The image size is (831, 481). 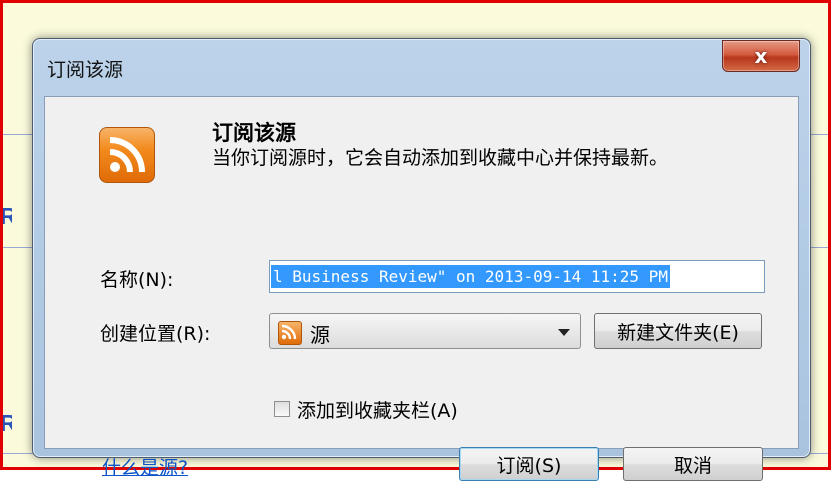 I want to click on cancel-button: 取消, so click(x=693, y=464).